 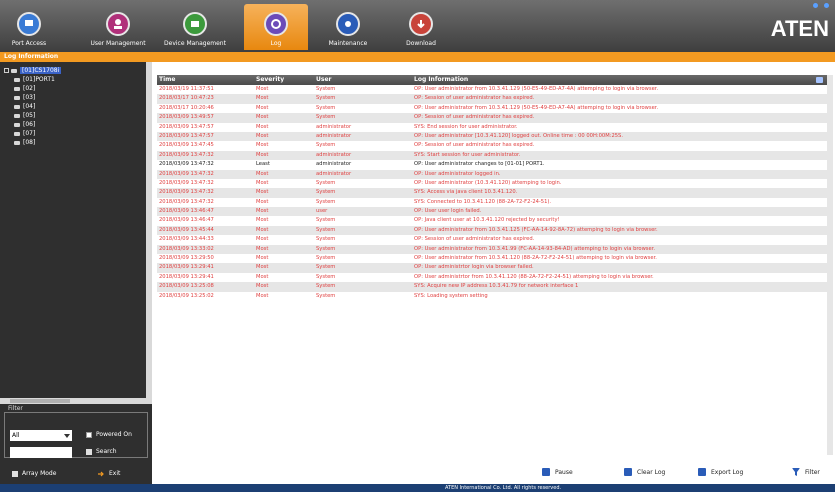 I want to click on tree-item: [02], so click(x=74, y=88).